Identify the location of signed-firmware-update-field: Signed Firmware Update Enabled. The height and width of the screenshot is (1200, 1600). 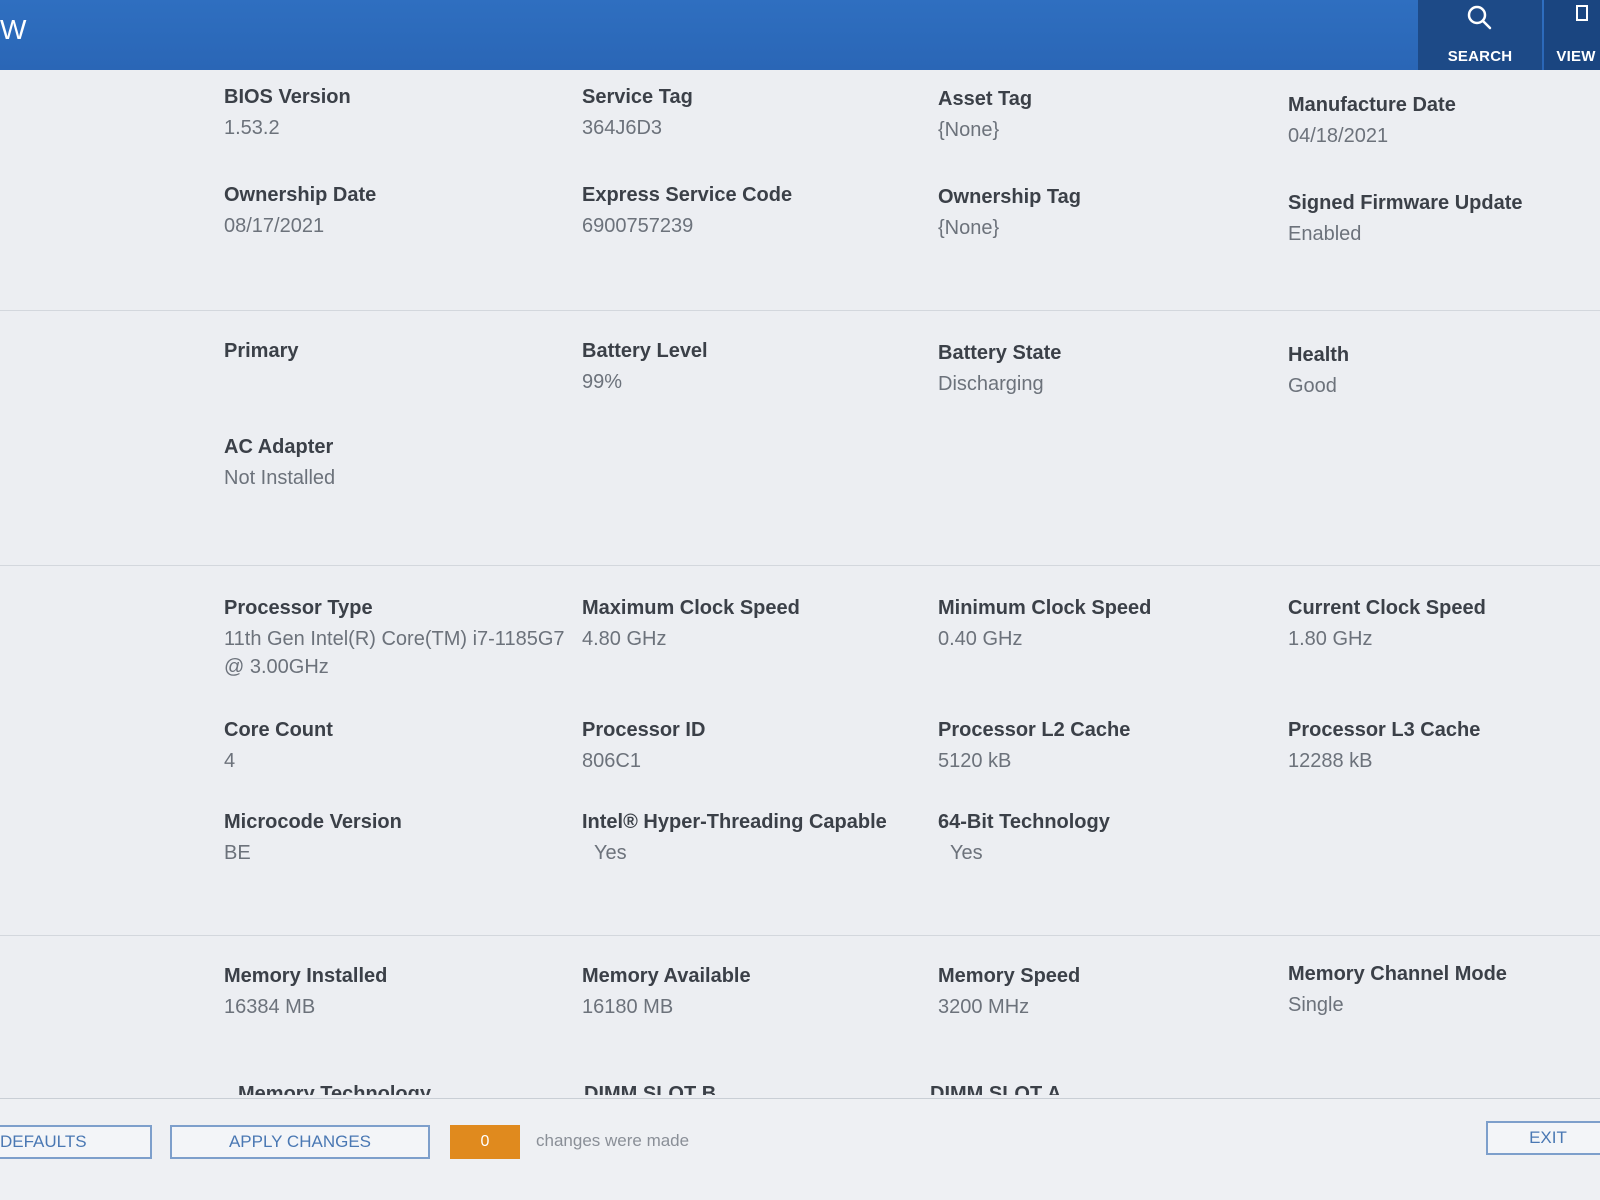
(1444, 219).